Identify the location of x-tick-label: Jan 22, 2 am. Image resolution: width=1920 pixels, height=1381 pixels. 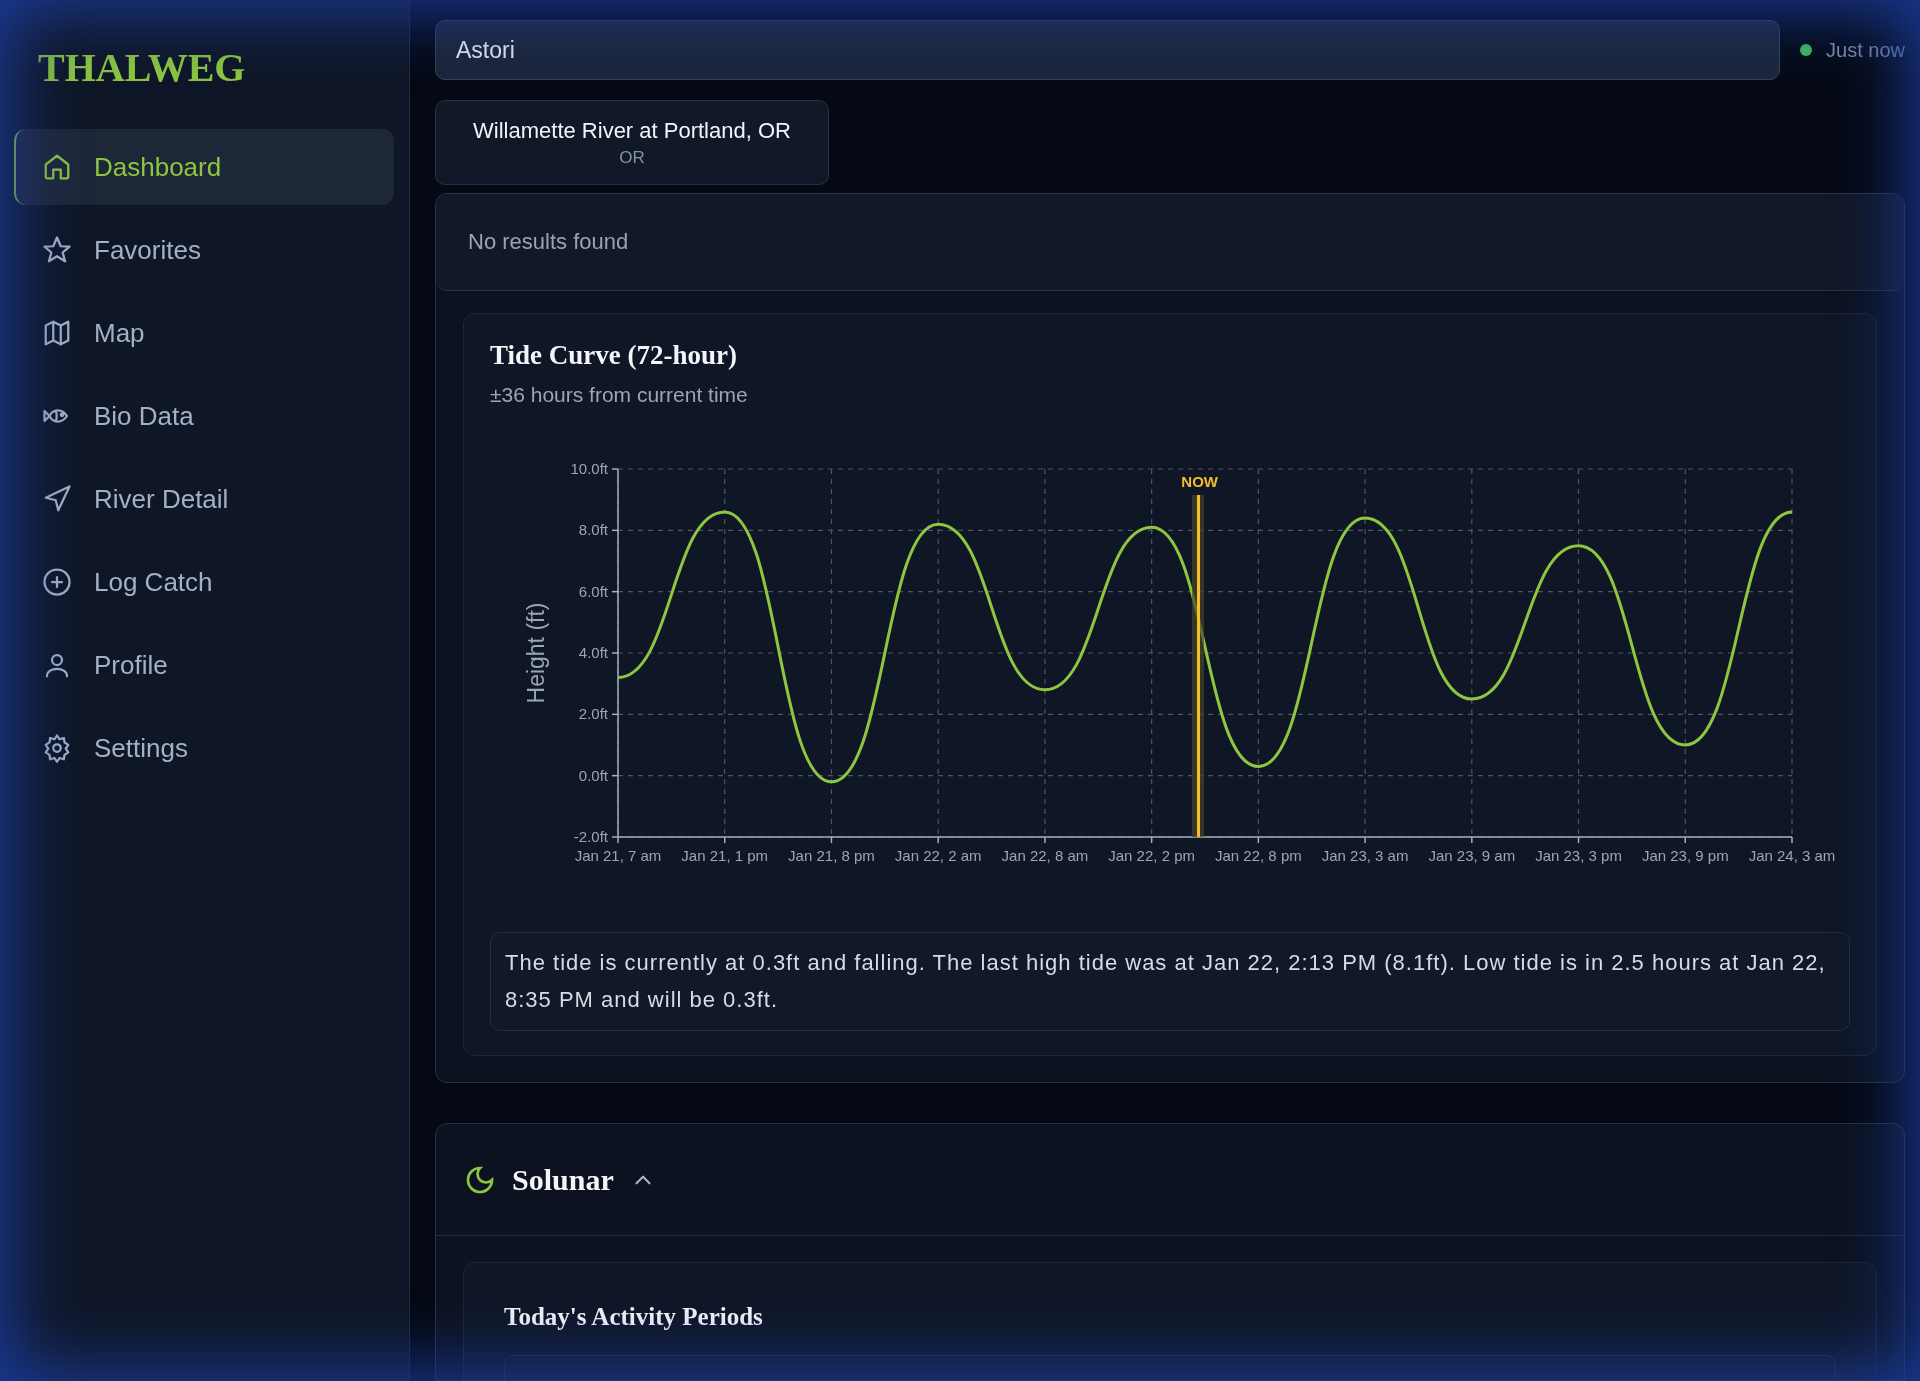
(938, 855).